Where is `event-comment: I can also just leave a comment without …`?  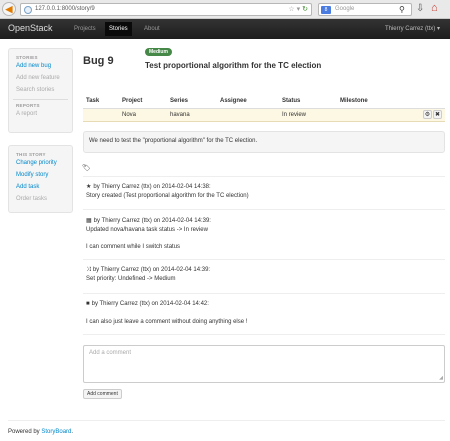
event-comment: I can also just leave a comment without … is located at coordinates (167, 322).